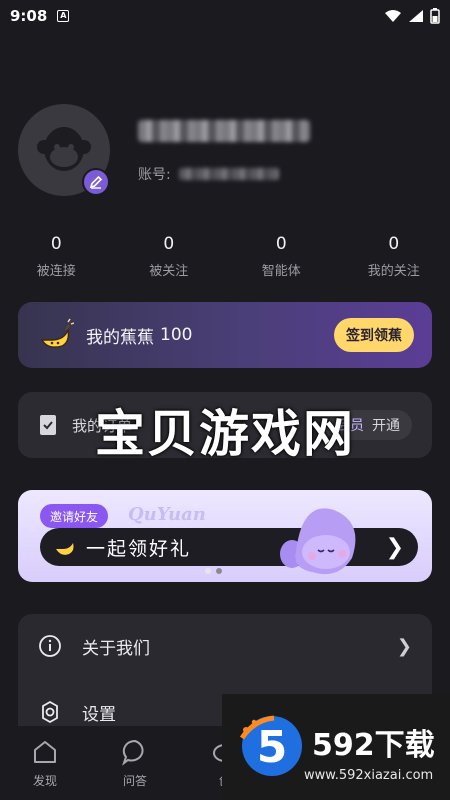 This screenshot has width=450, height=800. What do you see at coordinates (116, 648) in the screenshot?
I see `menu-item-label: 关于我们` at bounding box center [116, 648].